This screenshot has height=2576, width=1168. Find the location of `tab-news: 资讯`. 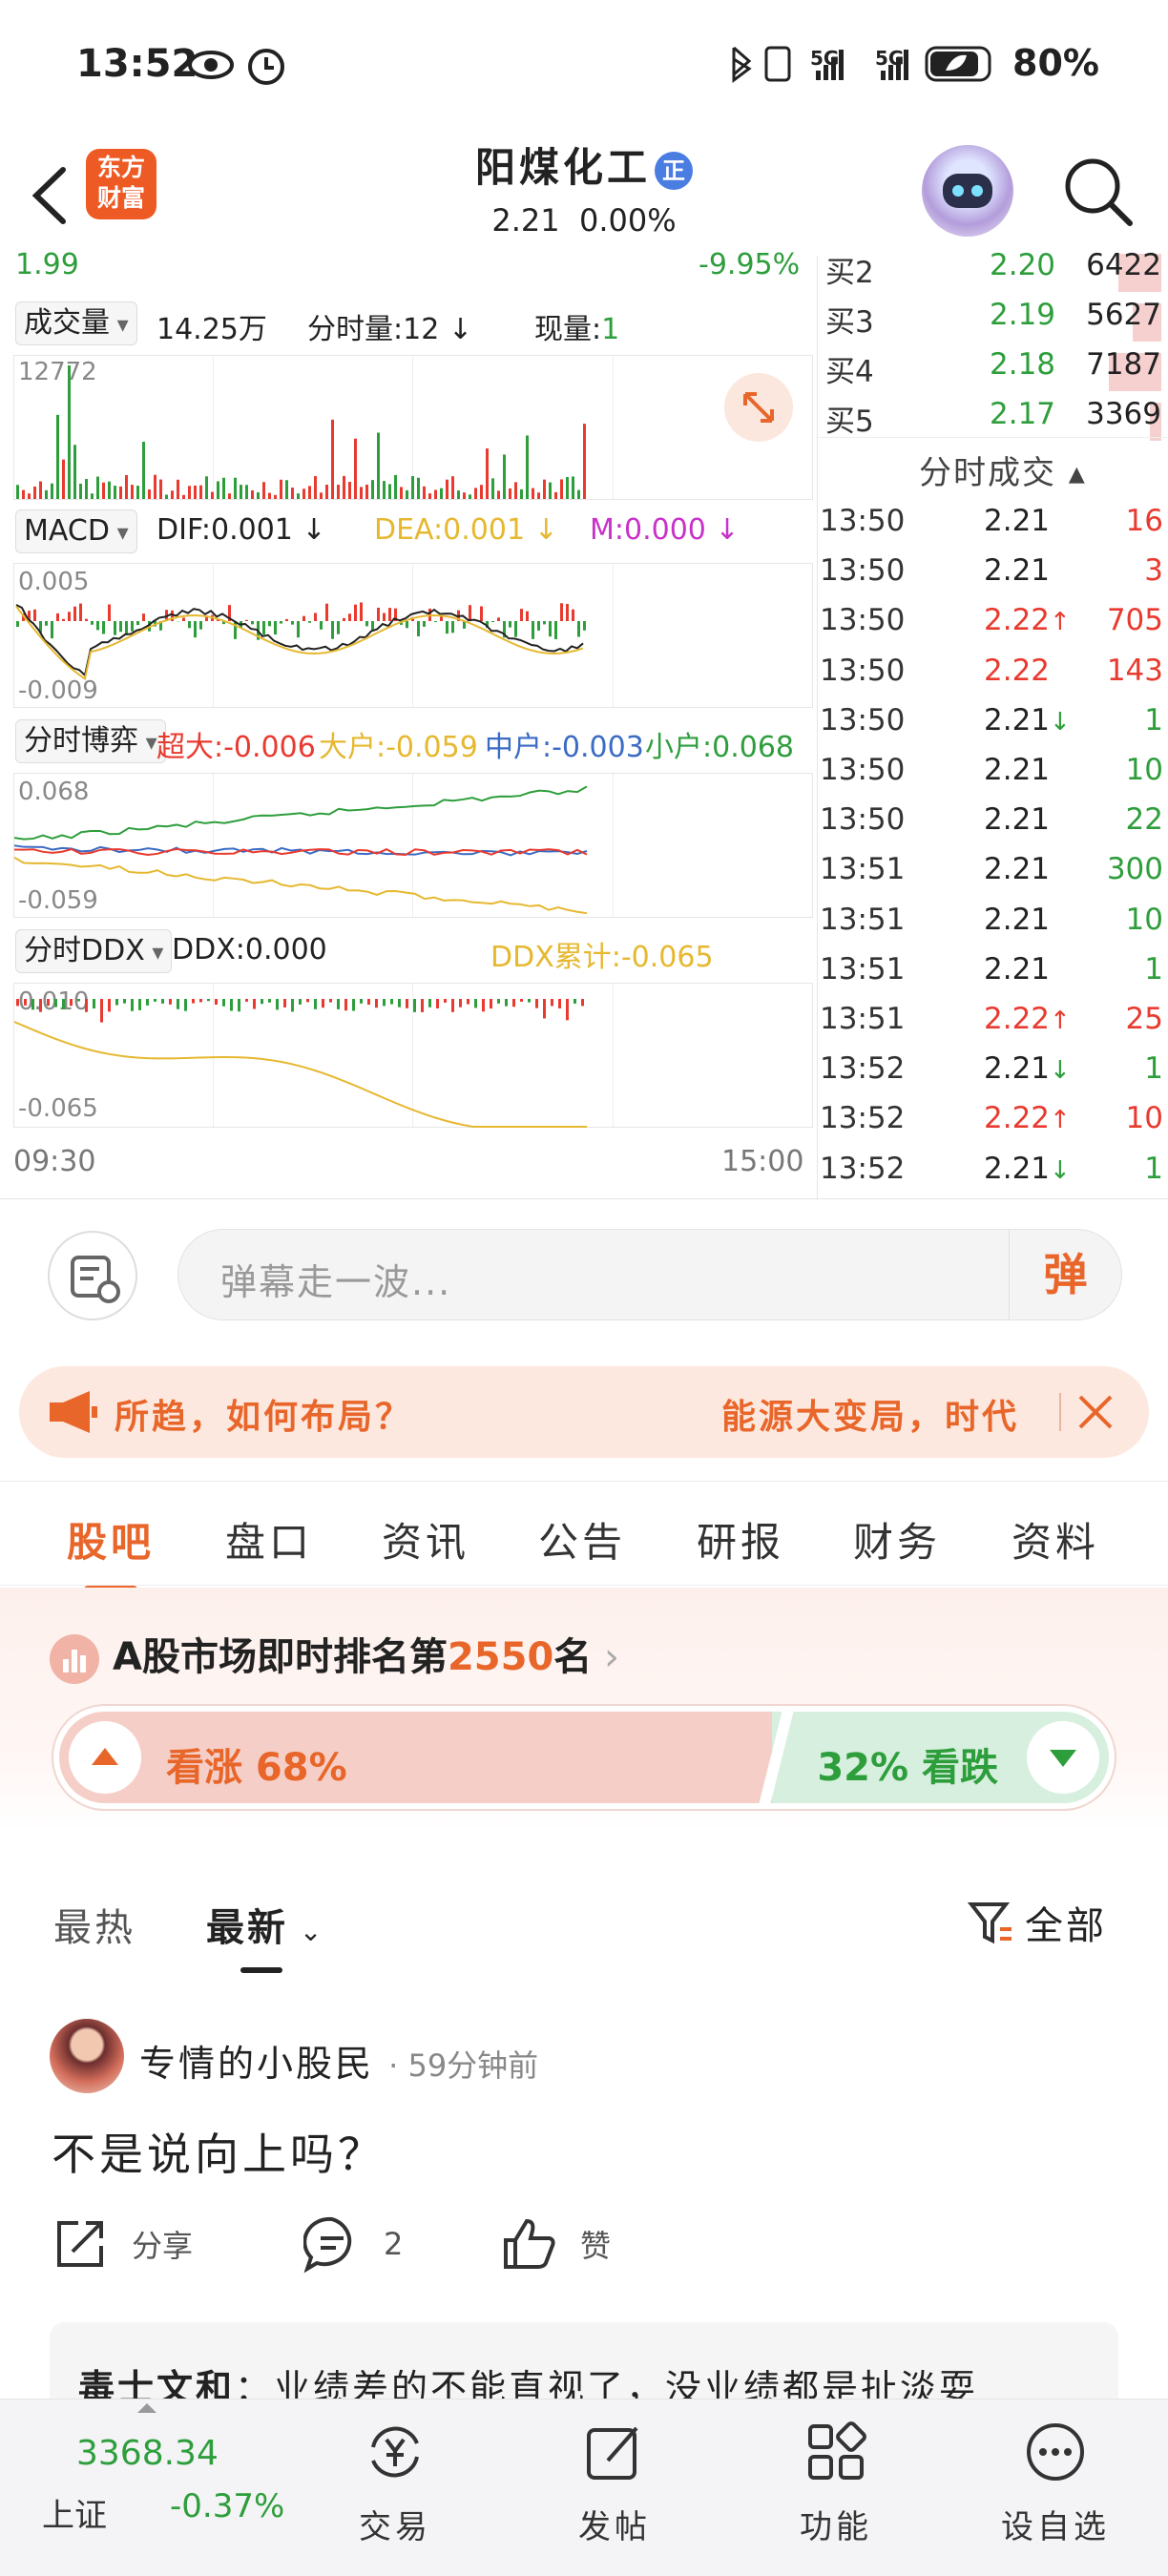

tab-news: 资讯 is located at coordinates (425, 1539).